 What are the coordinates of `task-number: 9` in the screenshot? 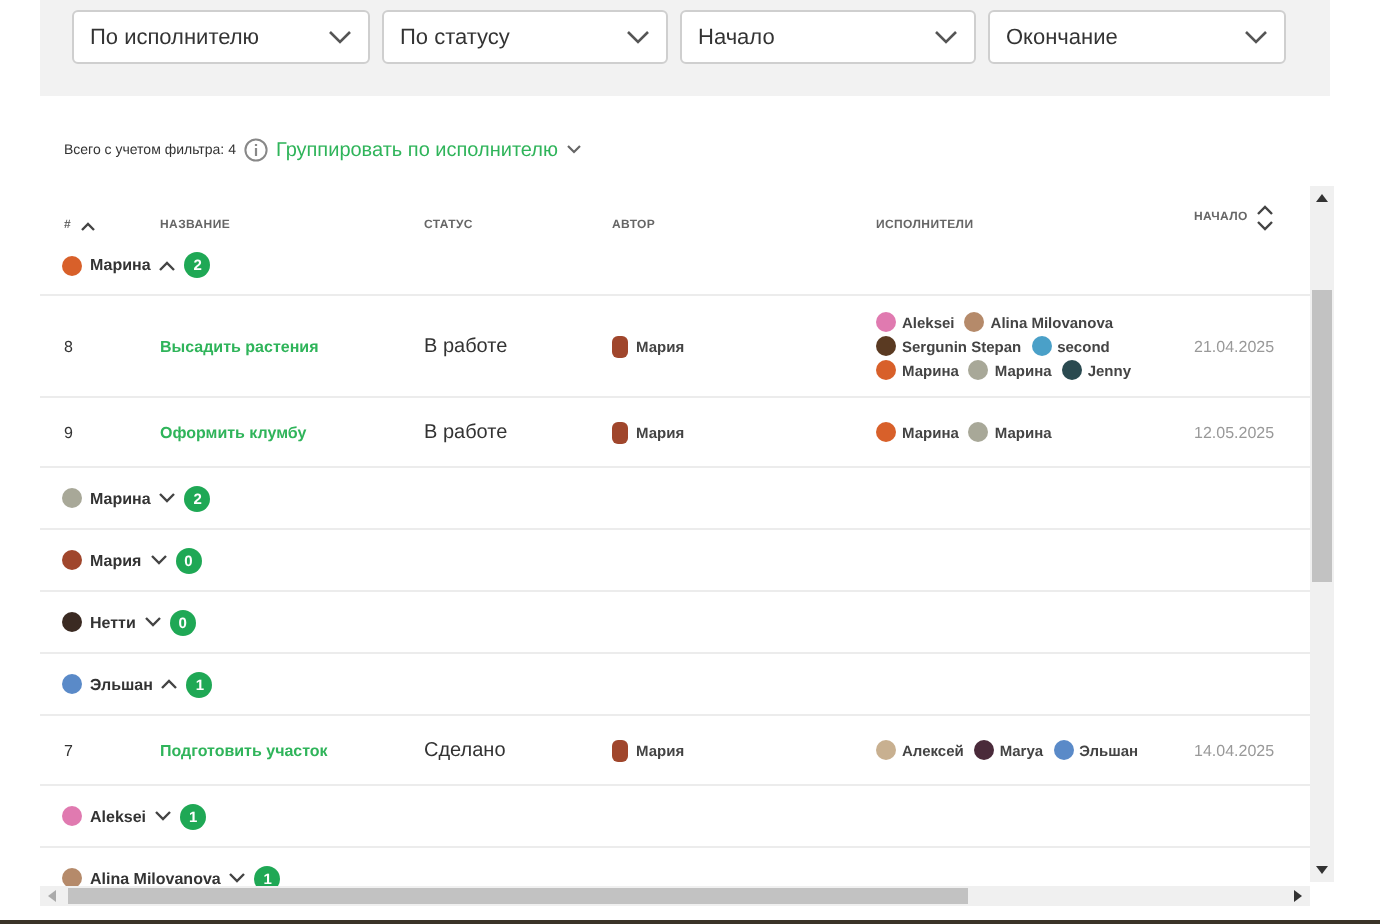 It's located at (68, 432).